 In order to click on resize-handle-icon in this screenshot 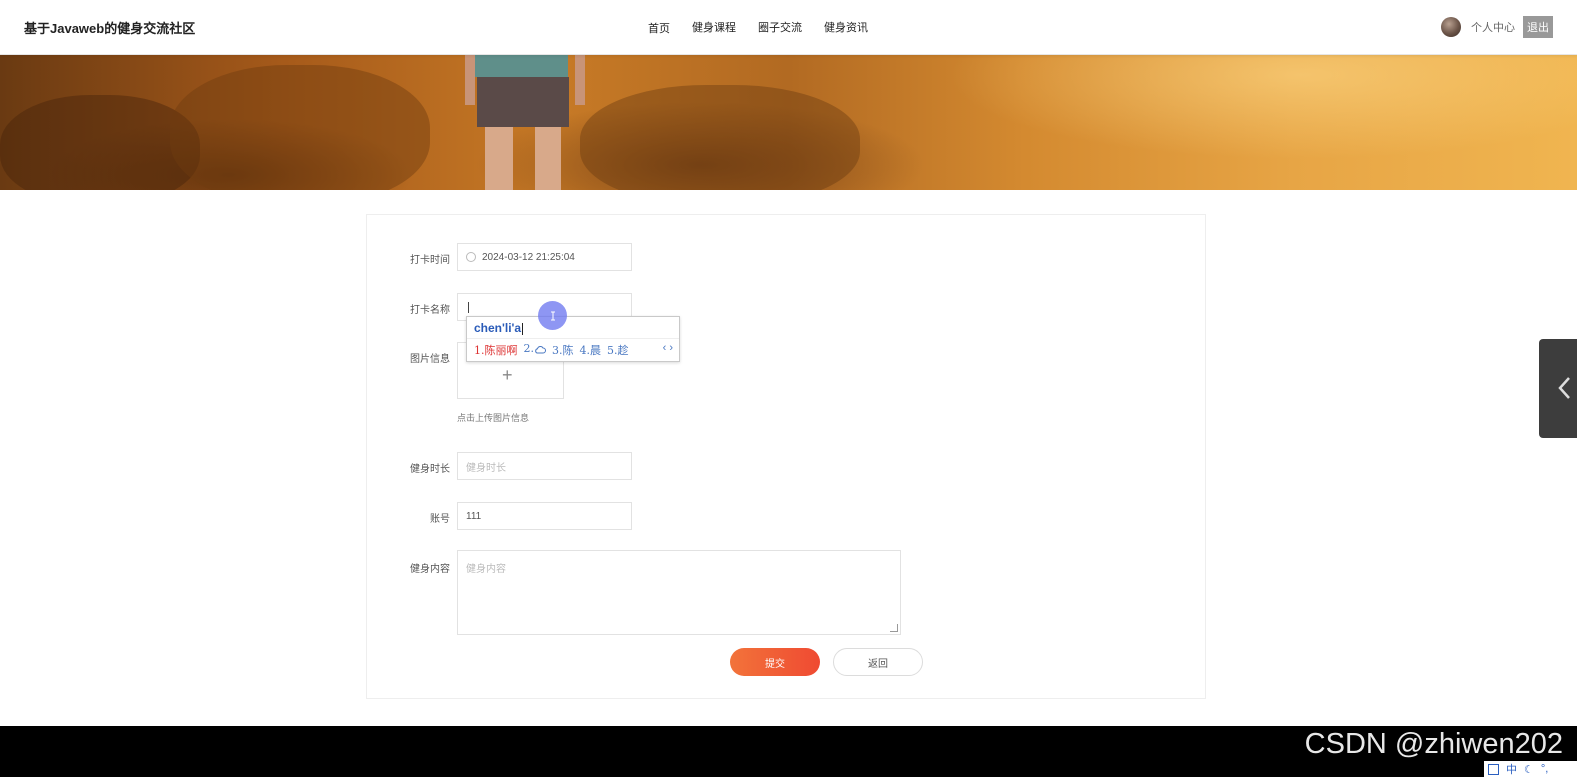, I will do `click(894, 628)`.